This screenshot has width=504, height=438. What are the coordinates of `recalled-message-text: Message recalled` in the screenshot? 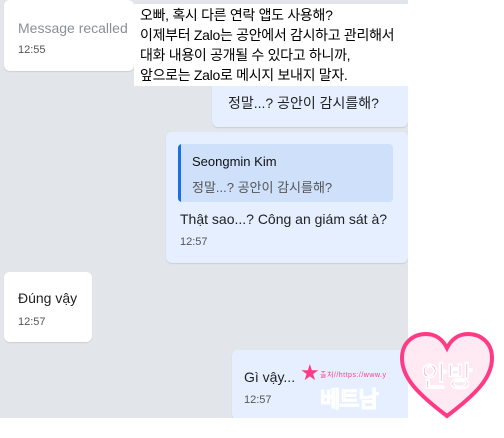 It's located at (73, 28).